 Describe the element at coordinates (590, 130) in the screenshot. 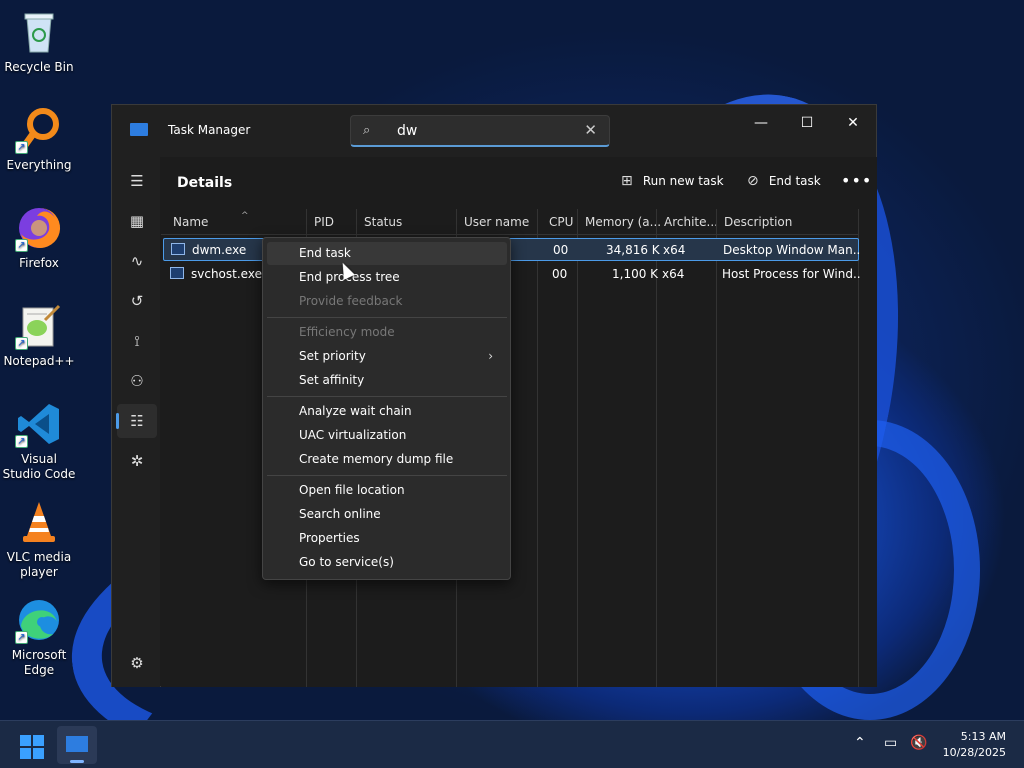

I see `clear-search-icon: ✕` at that location.